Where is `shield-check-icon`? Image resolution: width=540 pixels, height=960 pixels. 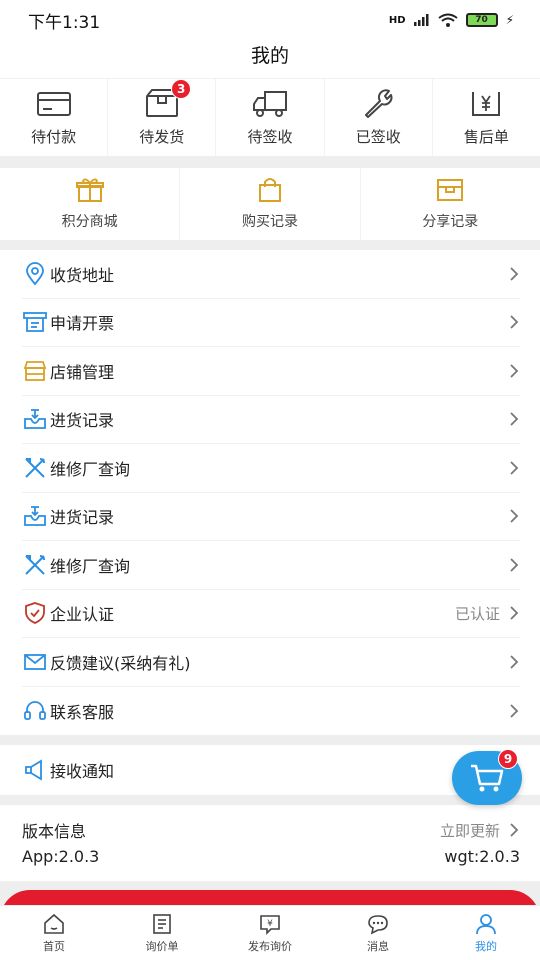
shield-check-icon is located at coordinates (35, 613).